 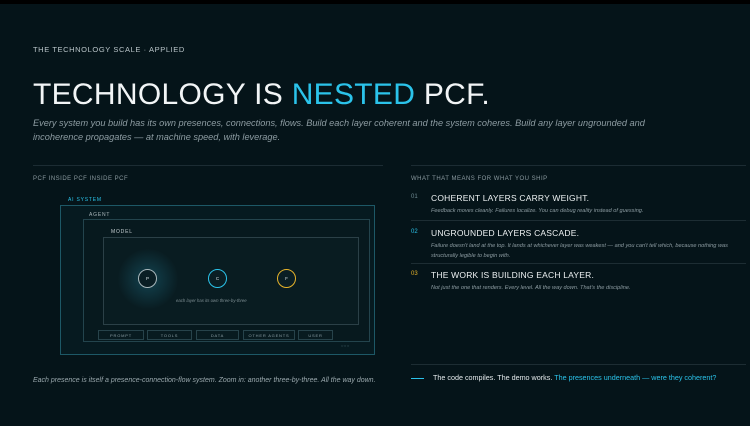 I want to click on ai-system-label: AI SYSTEM, so click(x=85, y=200).